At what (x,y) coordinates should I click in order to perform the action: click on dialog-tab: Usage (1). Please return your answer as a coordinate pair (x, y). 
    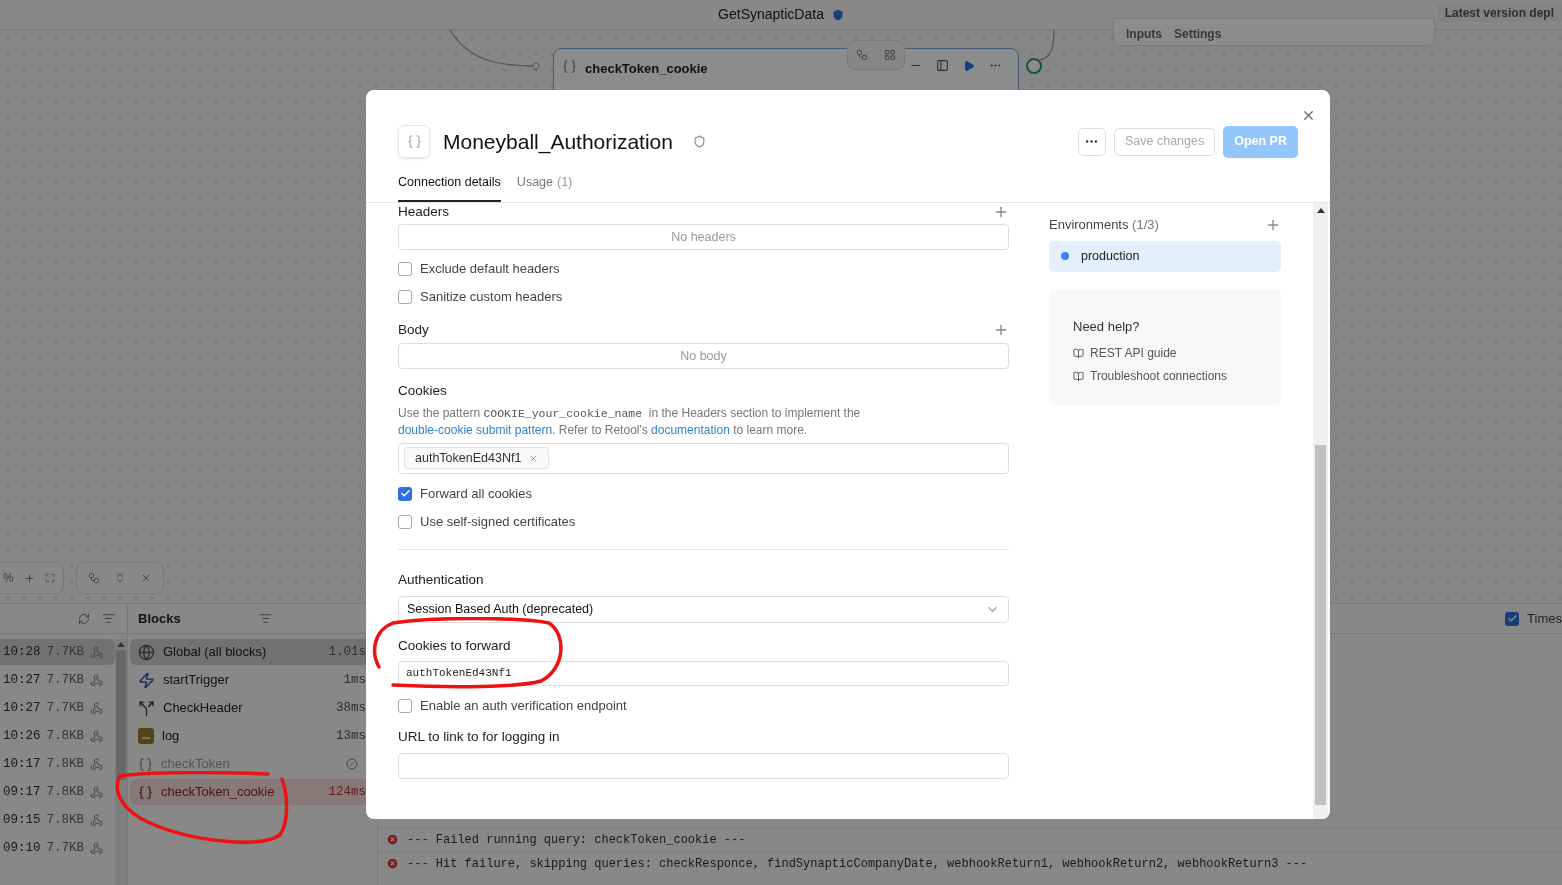
    Looking at the image, I should click on (544, 187).